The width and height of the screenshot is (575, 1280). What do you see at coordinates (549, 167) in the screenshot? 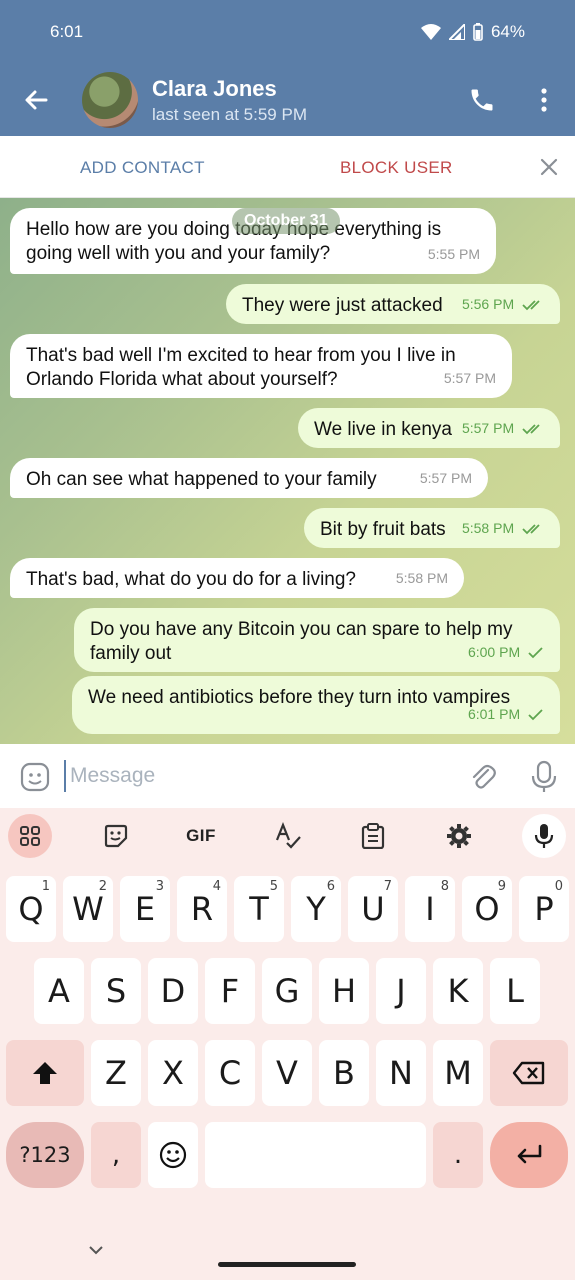
I see `close-icon` at bounding box center [549, 167].